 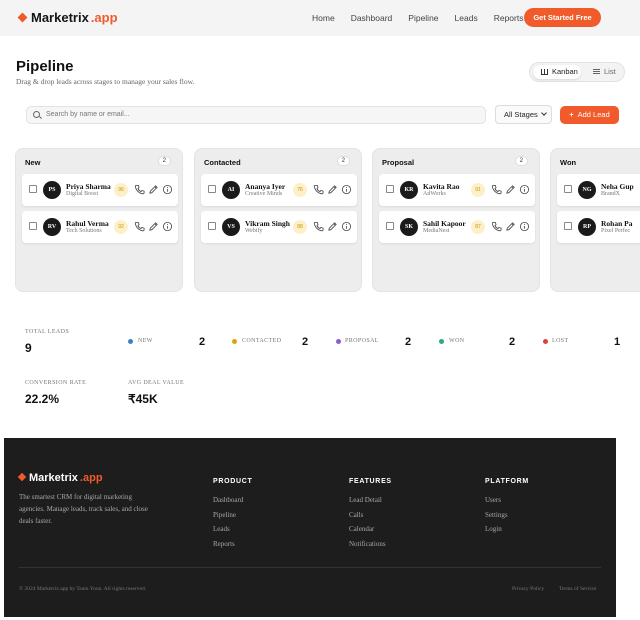 What do you see at coordinates (598, 190) in the screenshot?
I see `lead-card: NG Neha Gup BrandX` at bounding box center [598, 190].